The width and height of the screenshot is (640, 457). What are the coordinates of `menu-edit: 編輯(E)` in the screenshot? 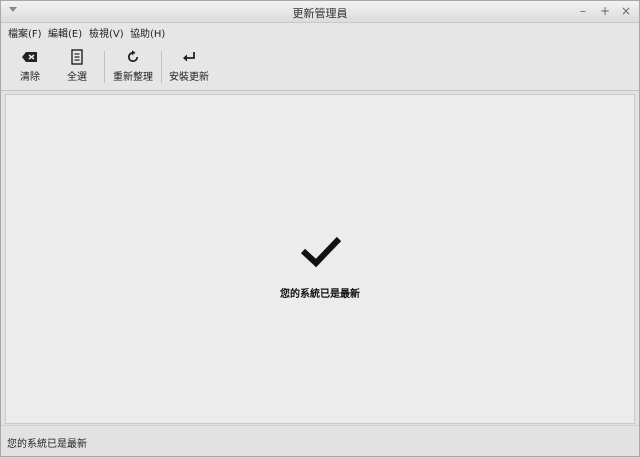 It's located at (65, 32).